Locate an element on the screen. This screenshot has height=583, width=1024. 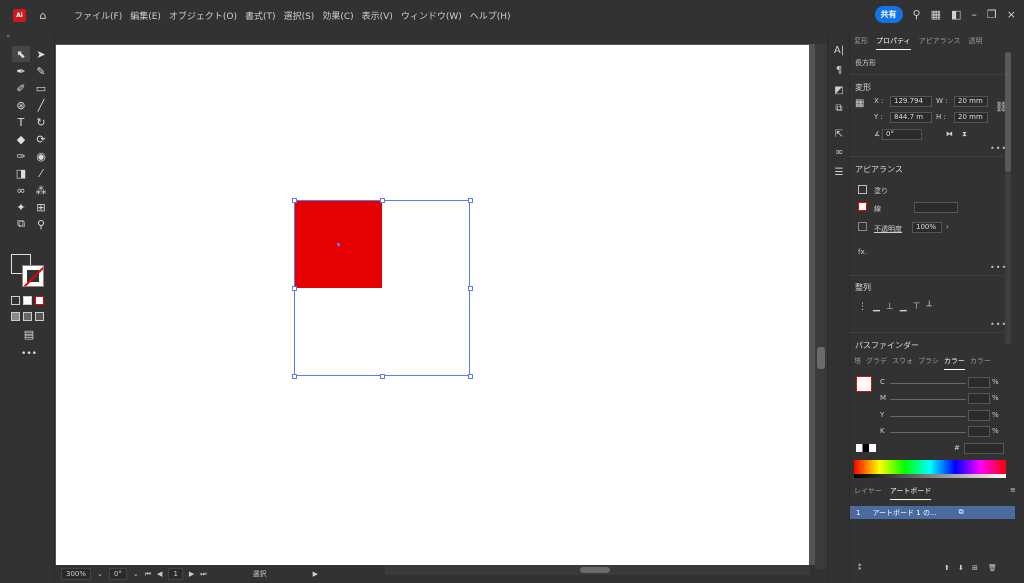
gradient-tool-icon: ◨ is located at coordinates (21, 173).